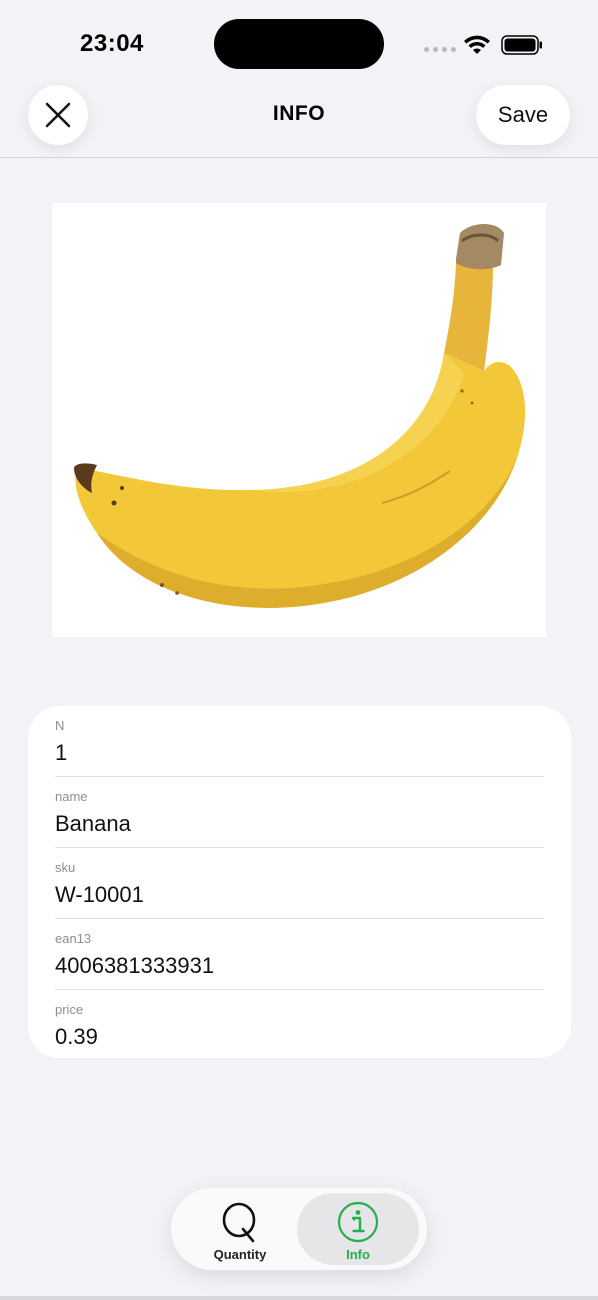 Image resolution: width=598 pixels, height=1300 pixels. What do you see at coordinates (299, 812) in the screenshot?
I see `field-row-name: name Banana` at bounding box center [299, 812].